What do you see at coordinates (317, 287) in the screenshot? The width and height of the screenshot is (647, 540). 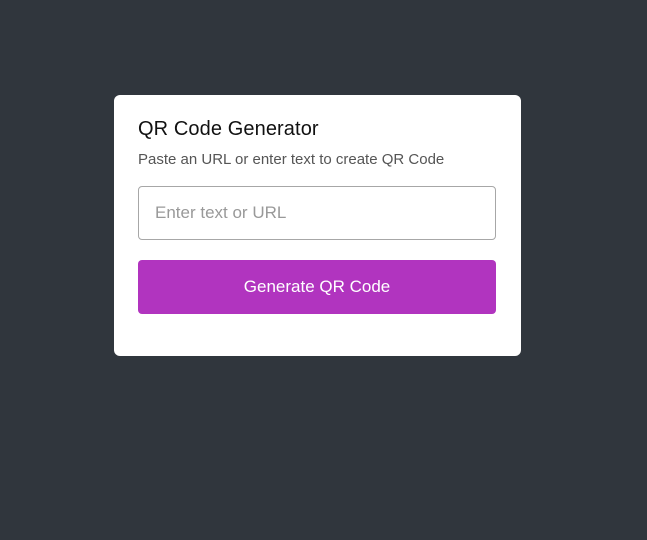 I see `generate-qr-button: Generate QR Code` at bounding box center [317, 287].